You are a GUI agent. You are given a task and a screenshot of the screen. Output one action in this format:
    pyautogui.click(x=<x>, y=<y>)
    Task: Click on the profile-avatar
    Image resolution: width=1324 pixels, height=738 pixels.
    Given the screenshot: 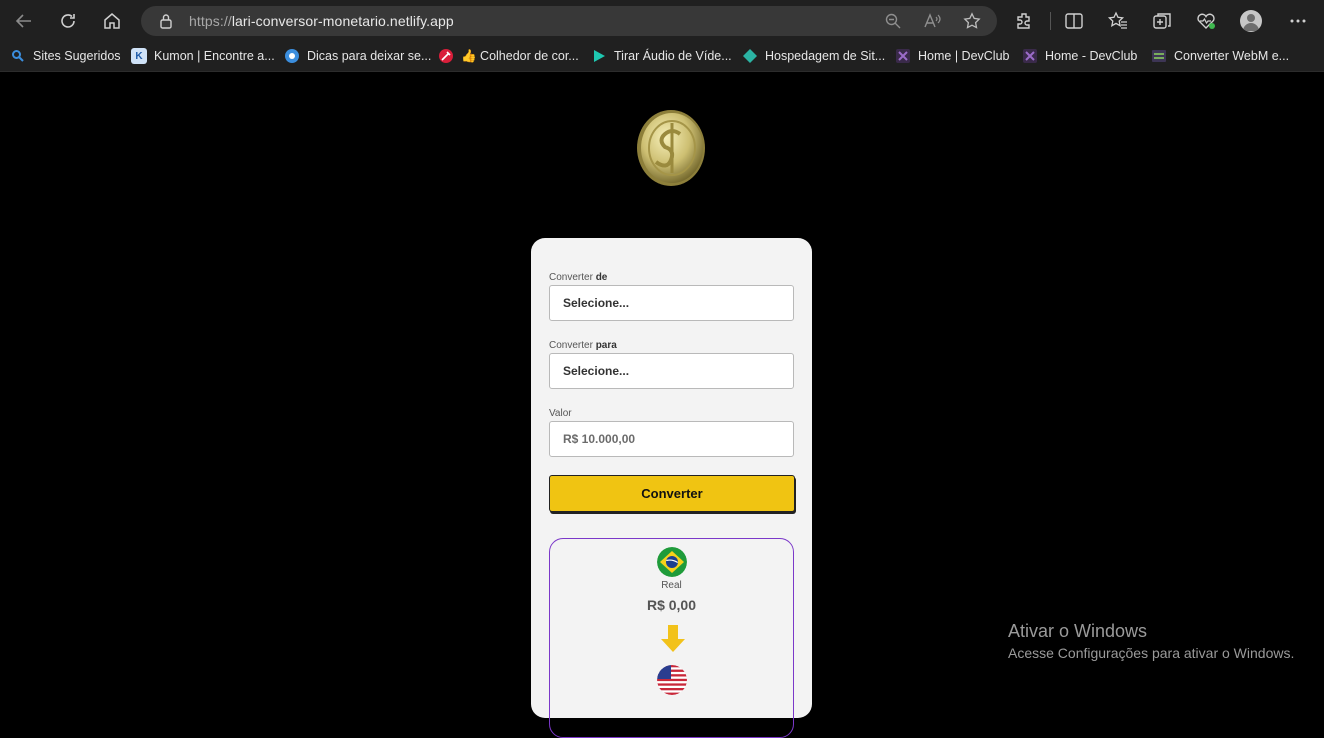 What is the action you would take?
    pyautogui.click(x=1251, y=21)
    